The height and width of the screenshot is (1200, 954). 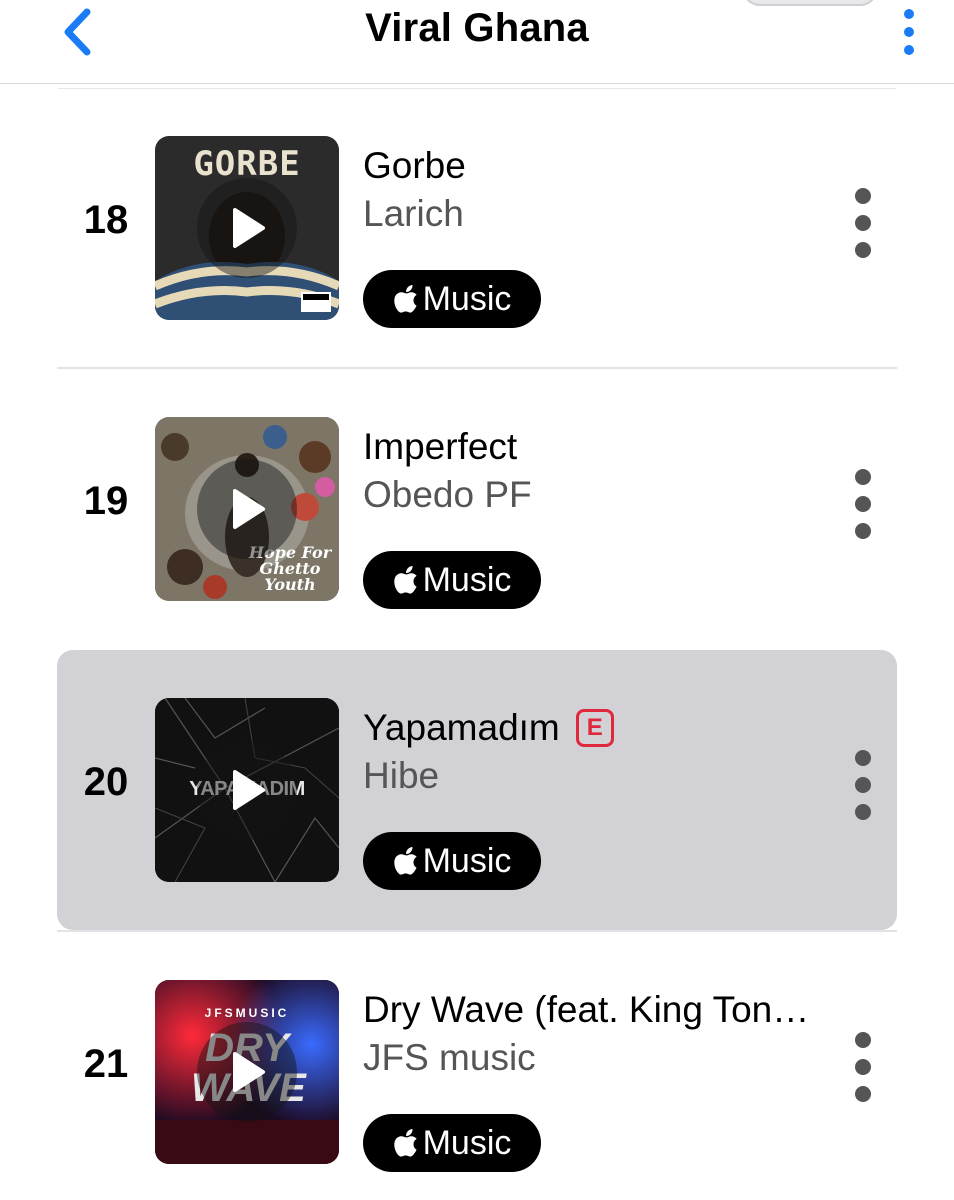 I want to click on chart-rank: 20, so click(x=106, y=782).